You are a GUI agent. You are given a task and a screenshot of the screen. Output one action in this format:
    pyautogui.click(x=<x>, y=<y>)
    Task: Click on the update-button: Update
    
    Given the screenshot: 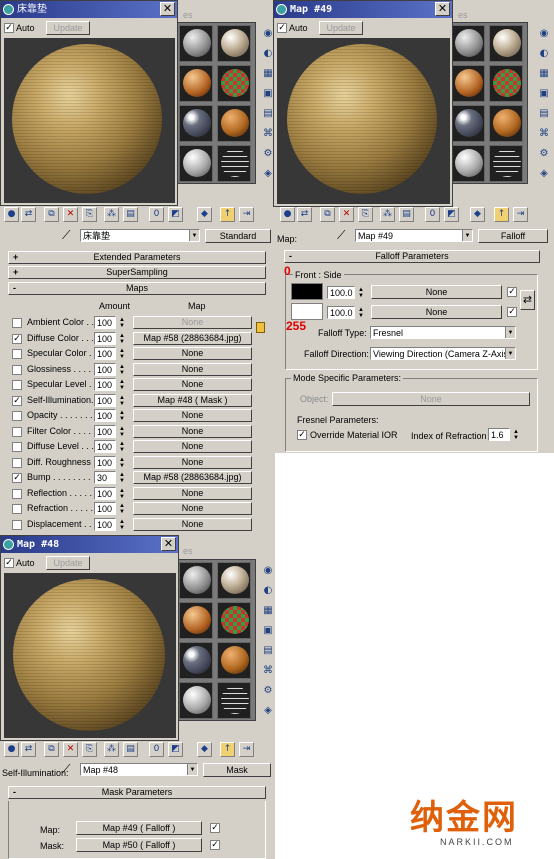 What is the action you would take?
    pyautogui.click(x=68, y=563)
    